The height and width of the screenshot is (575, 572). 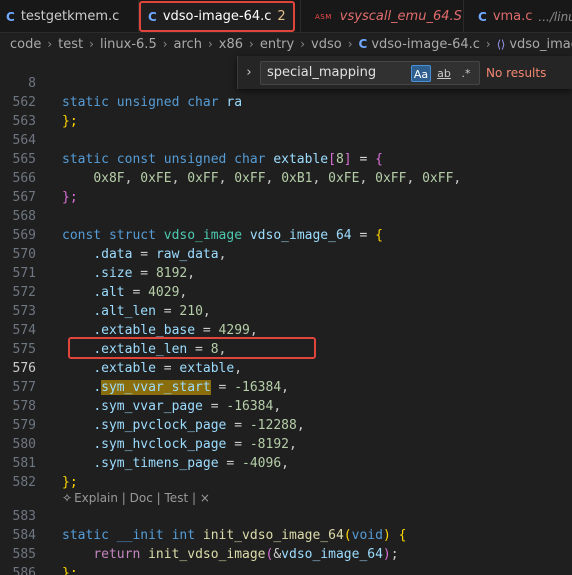 I want to click on tab-vdso-image-64: C vdso-image-64.c 2 ×, so click(x=217, y=16).